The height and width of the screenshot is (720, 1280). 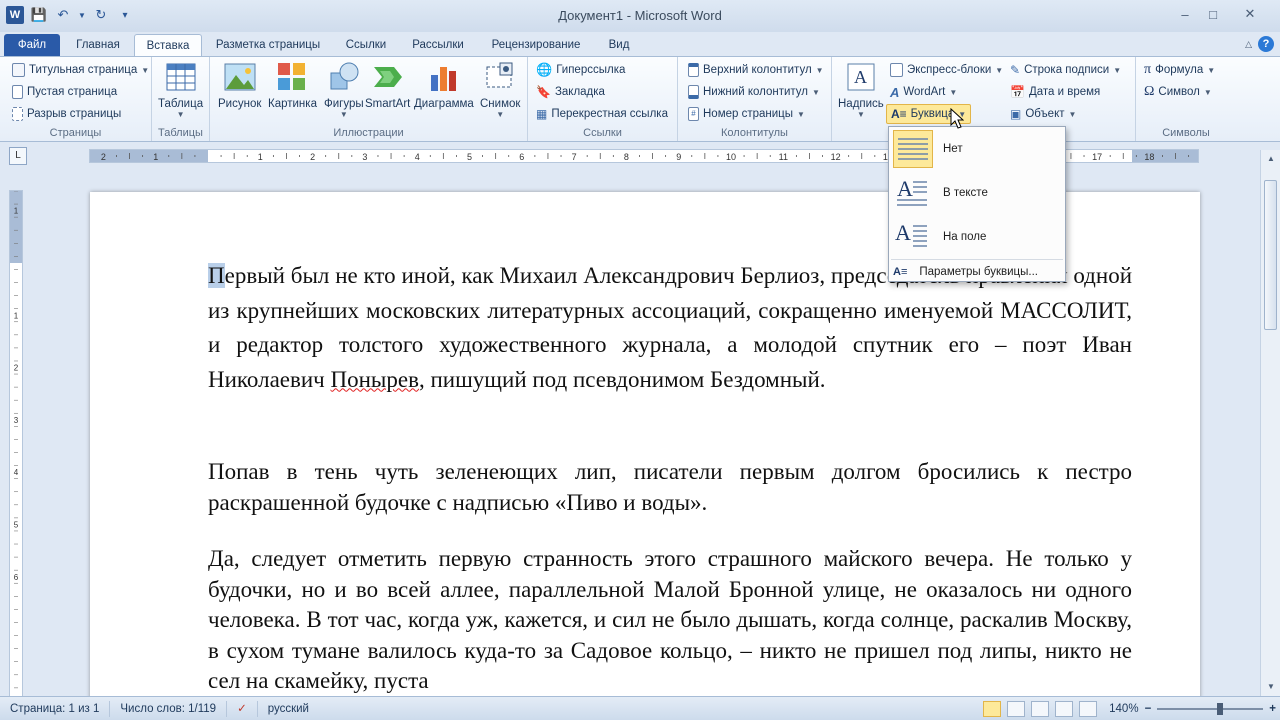 I want to click on blank-page-icon, so click(x=17, y=92).